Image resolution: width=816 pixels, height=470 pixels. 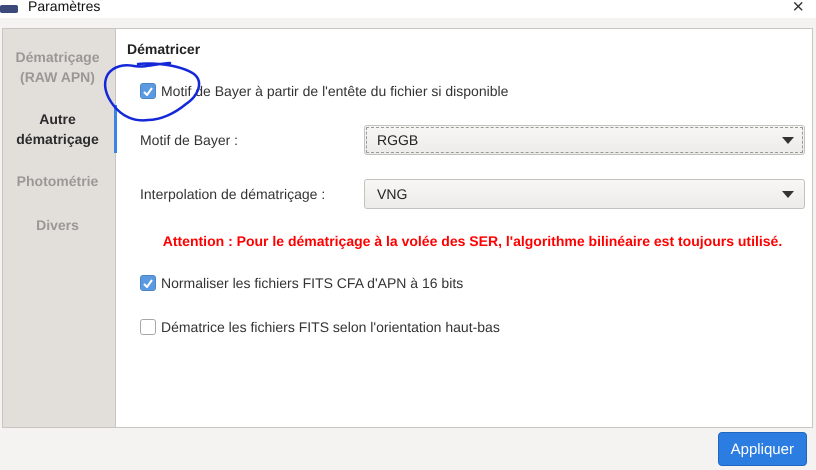 I want to click on field-label: Motif de Bayer :, so click(x=190, y=140).